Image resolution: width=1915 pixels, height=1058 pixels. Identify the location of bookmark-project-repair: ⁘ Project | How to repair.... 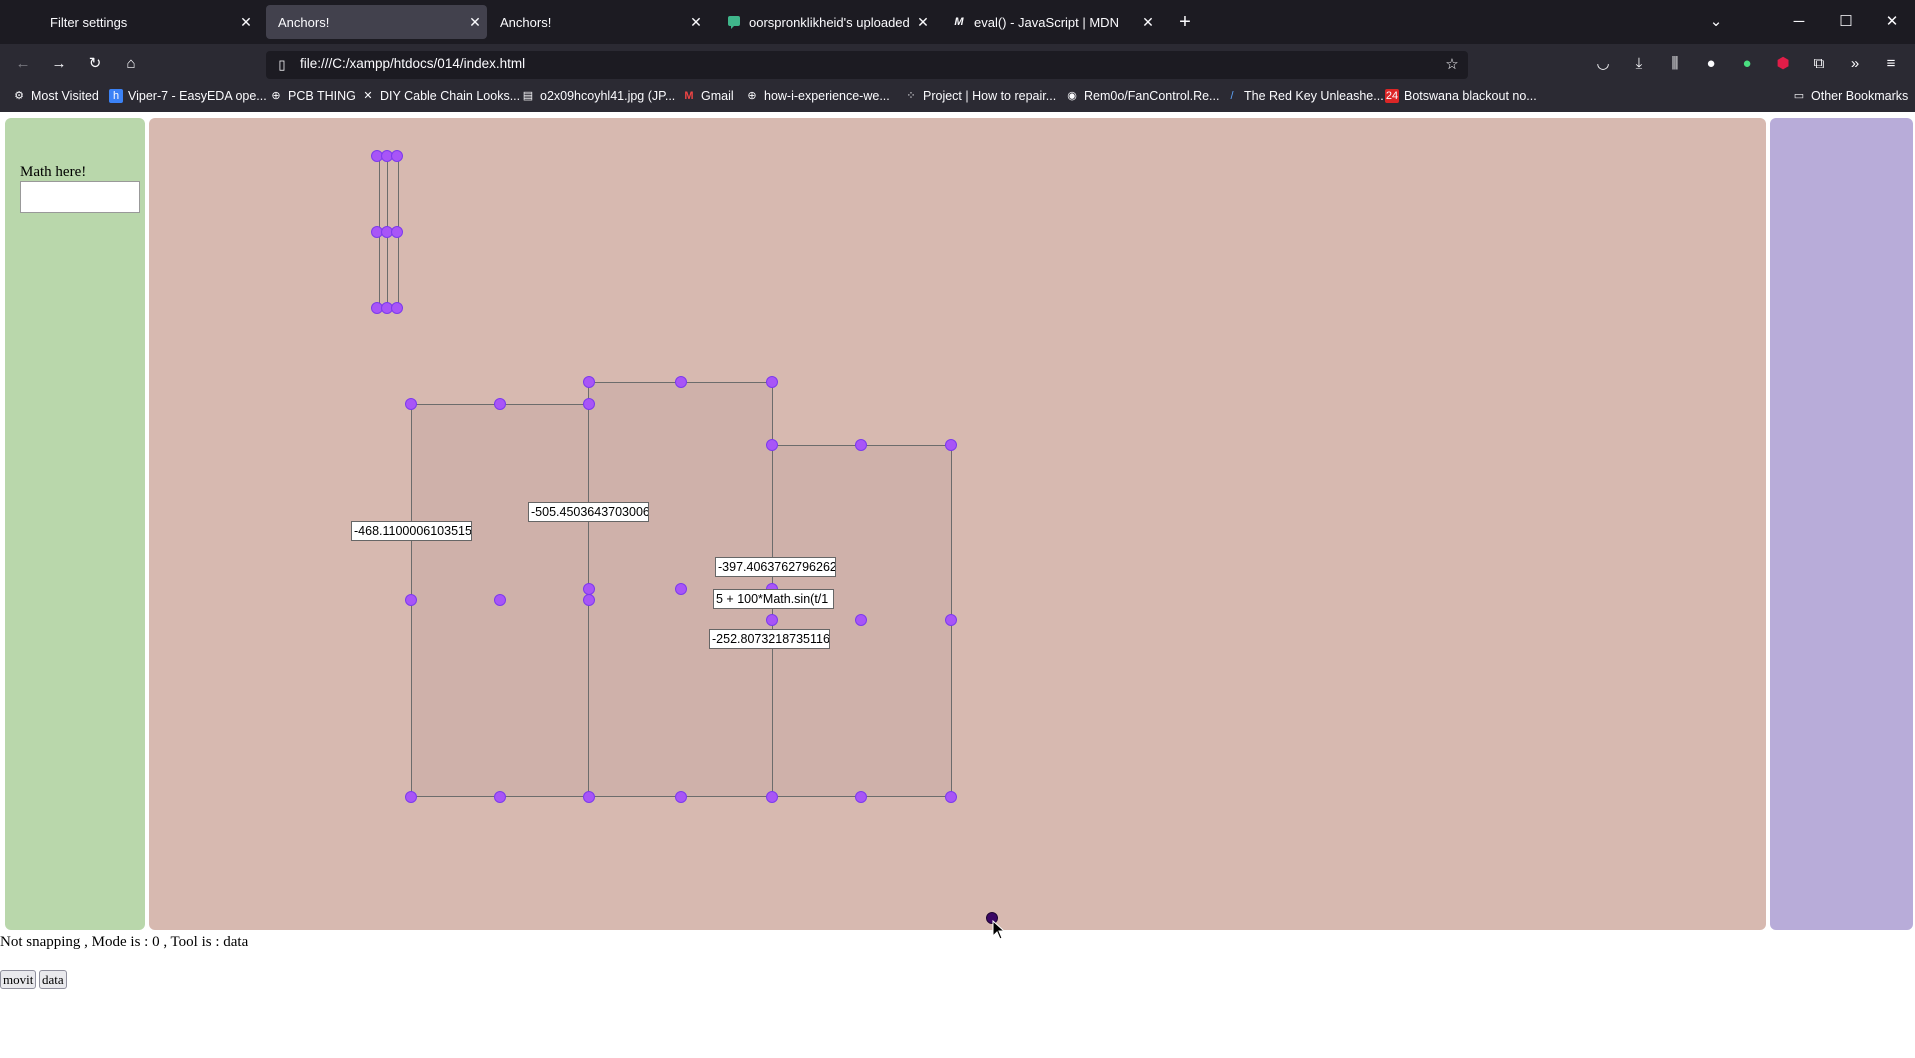
(980, 96).